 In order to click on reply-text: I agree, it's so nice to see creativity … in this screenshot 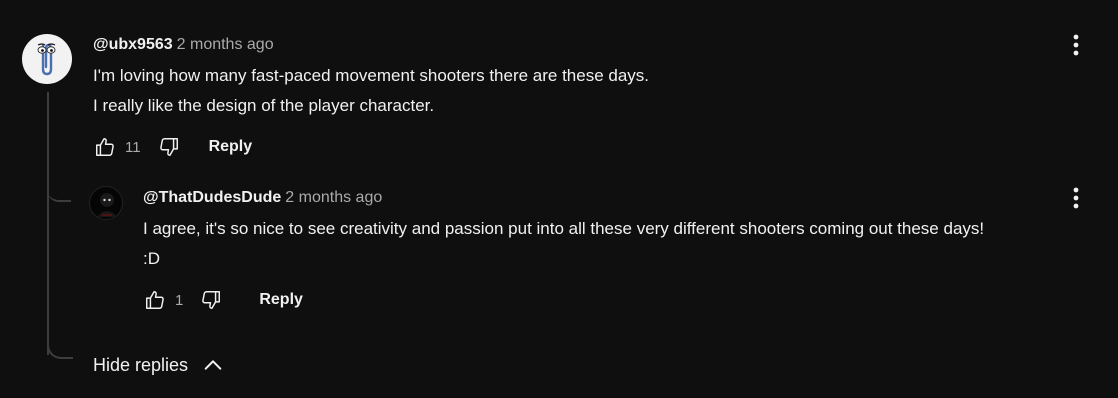, I will do `click(564, 243)`.